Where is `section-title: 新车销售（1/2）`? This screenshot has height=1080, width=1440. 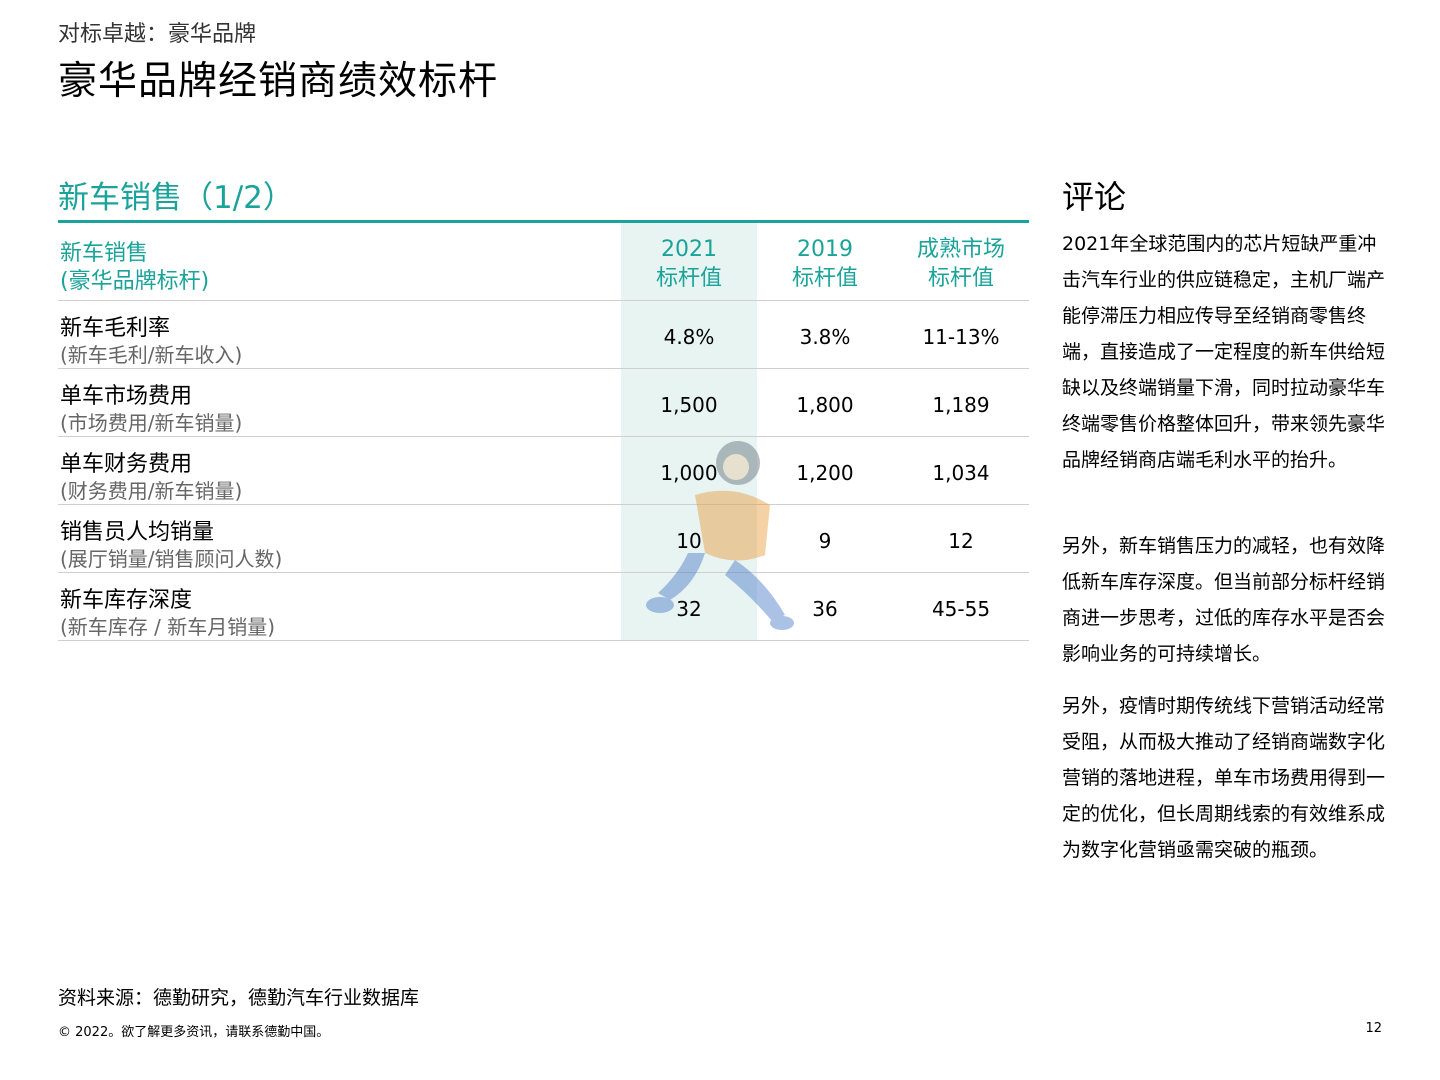
section-title: 新车销售（1/2） is located at coordinates (176, 198).